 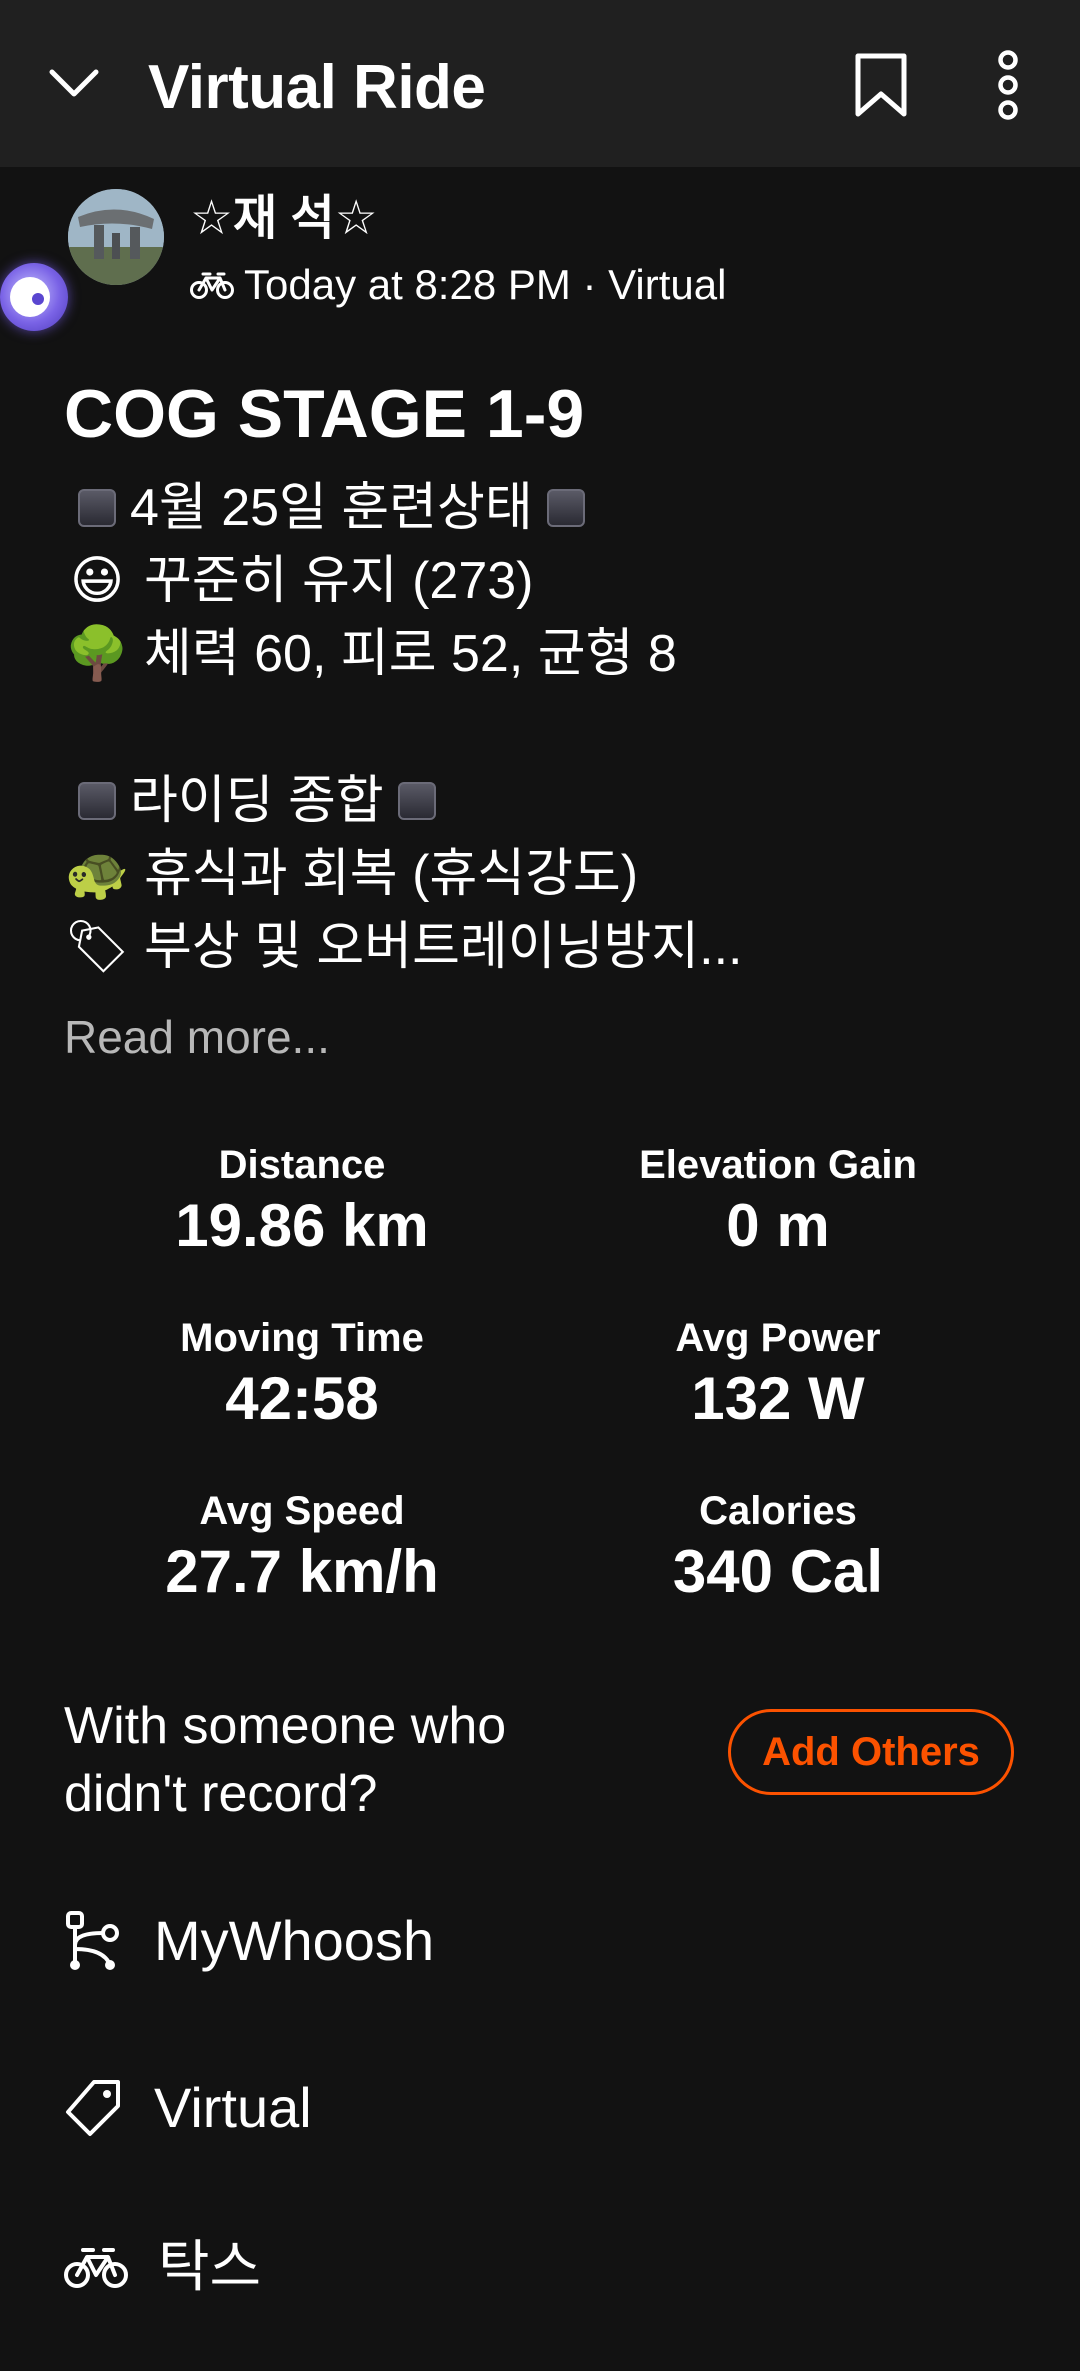 I want to click on description-line: 🌳 체력 60, 피로 52, 균형 8, so click(x=370, y=654).